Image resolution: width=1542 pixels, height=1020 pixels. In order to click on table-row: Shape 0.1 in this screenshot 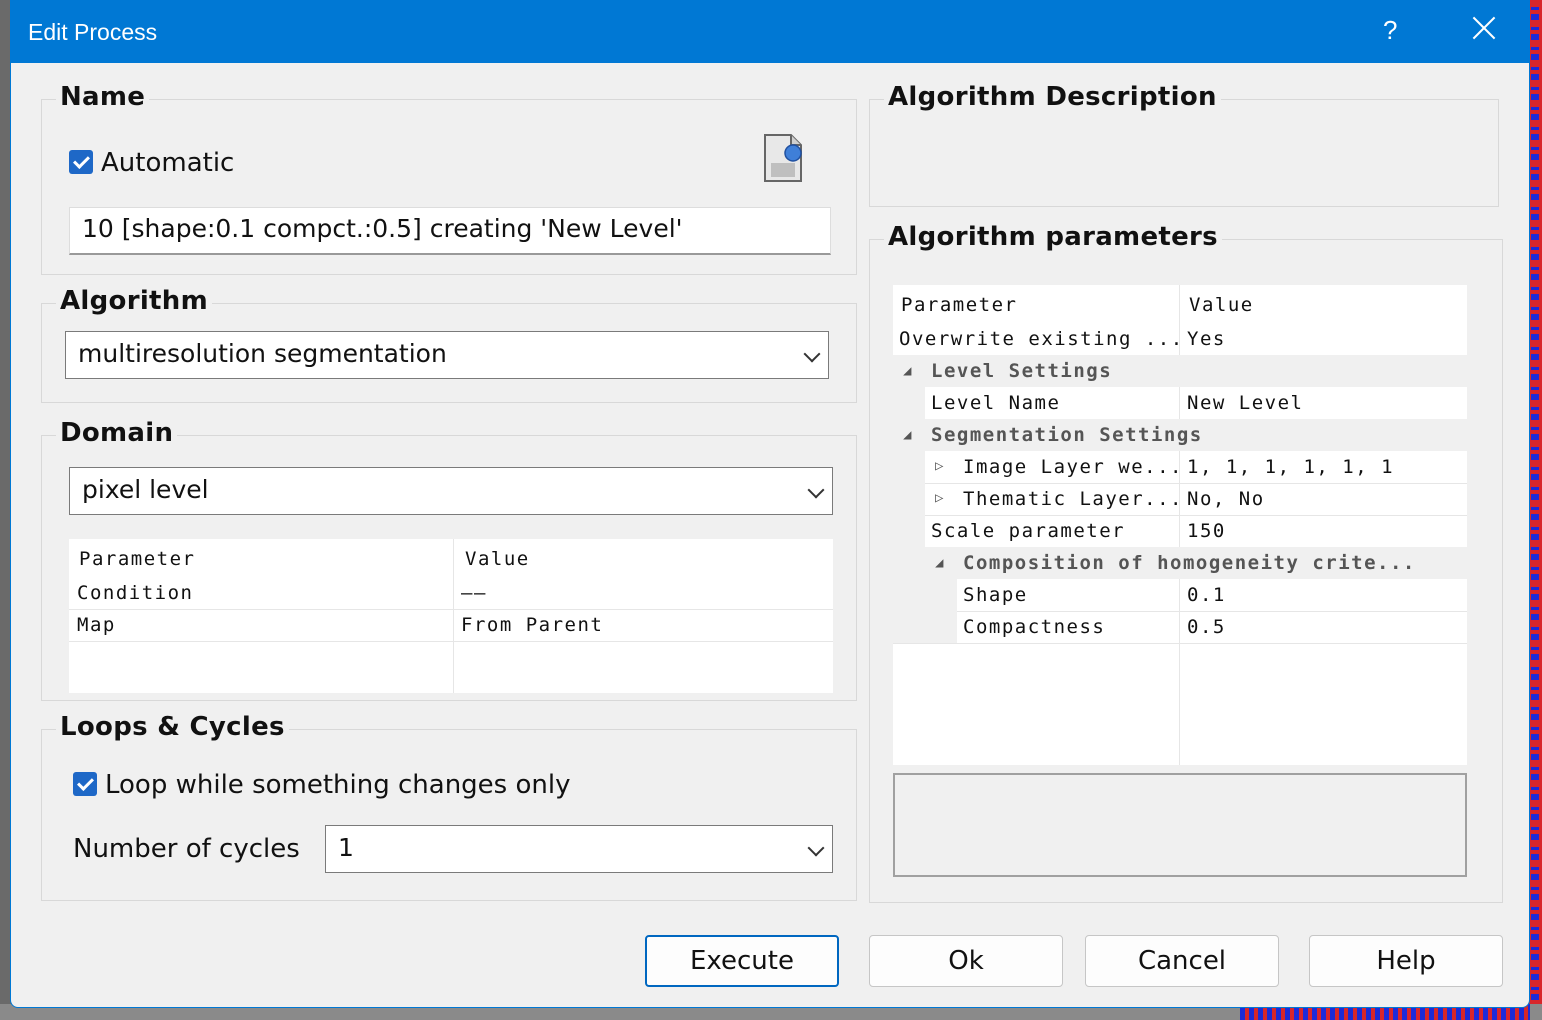, I will do `click(1180, 595)`.